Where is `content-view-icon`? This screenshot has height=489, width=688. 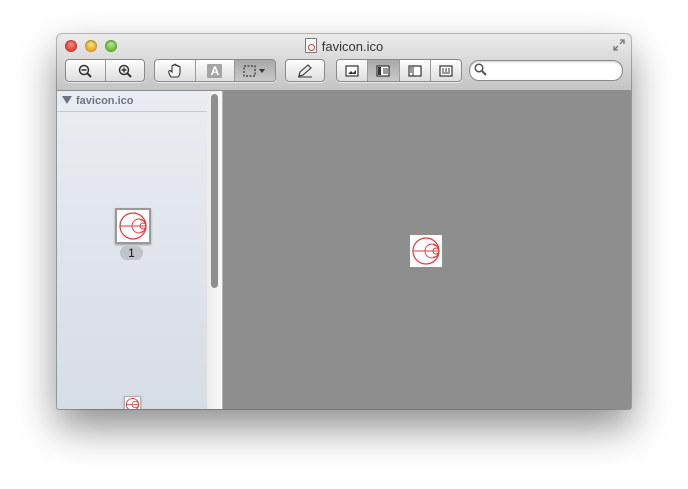 content-view-icon is located at coordinates (352, 70).